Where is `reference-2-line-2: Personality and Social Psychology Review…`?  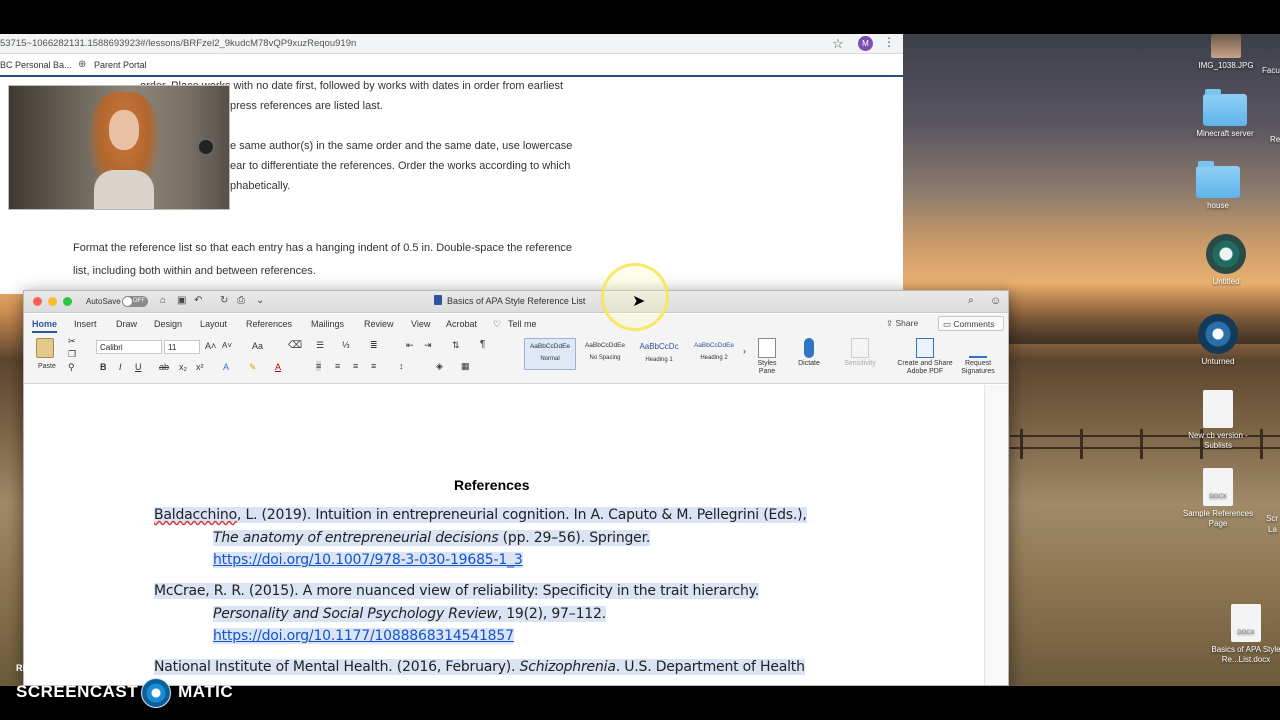 reference-2-line-2: Personality and Social Psychology Review… is located at coordinates (409, 614).